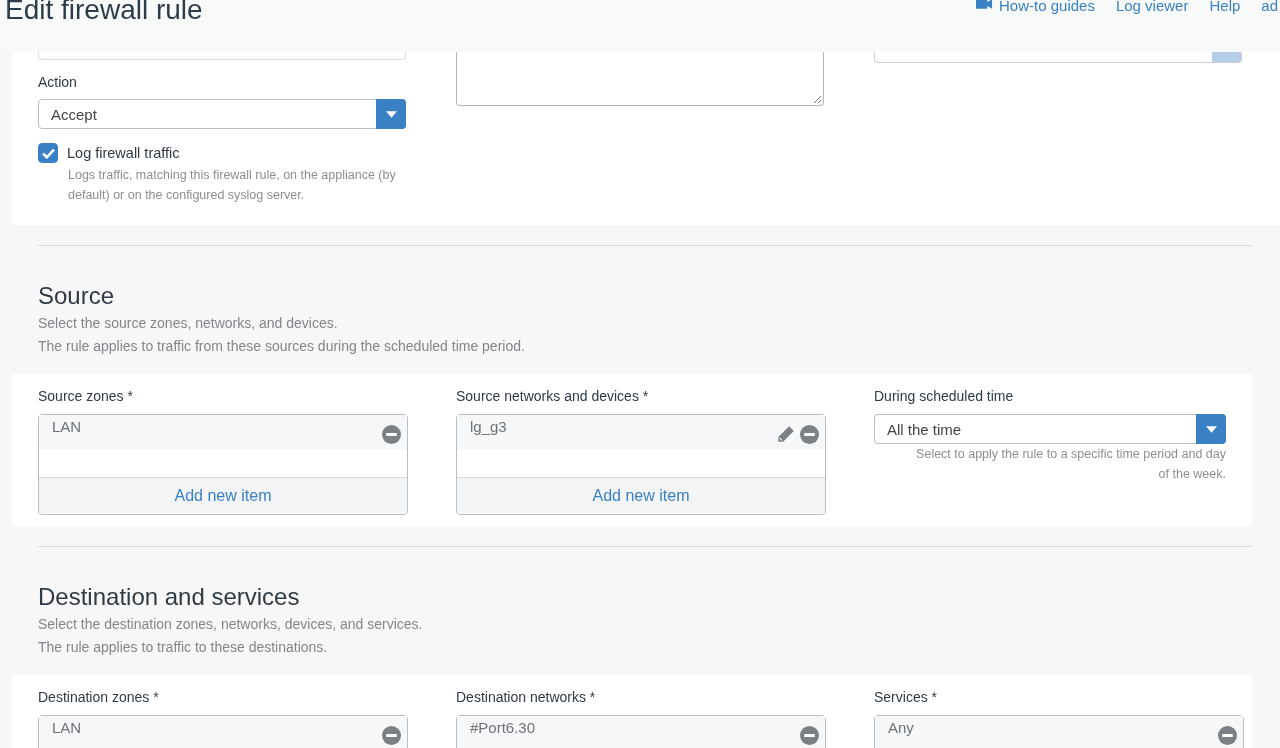 The width and height of the screenshot is (1280, 748). I want to click on section-description: Select the source zones, networks, and devices., so click(188, 323).